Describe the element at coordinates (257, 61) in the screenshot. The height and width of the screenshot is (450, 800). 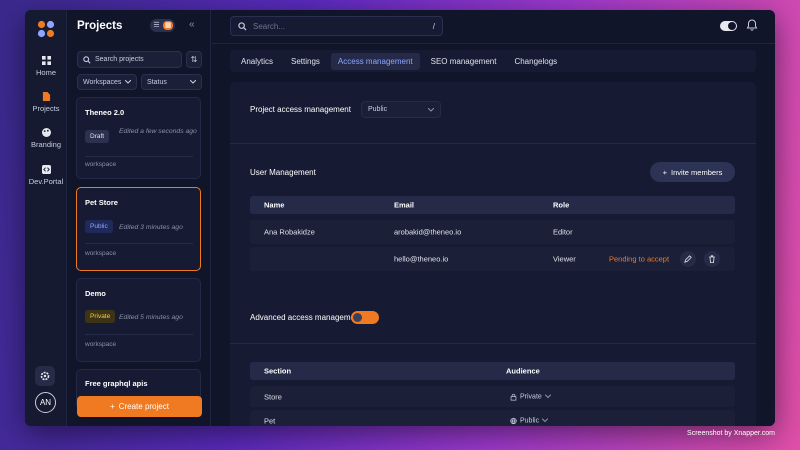
I see `tab-analytics: Analytics` at that location.